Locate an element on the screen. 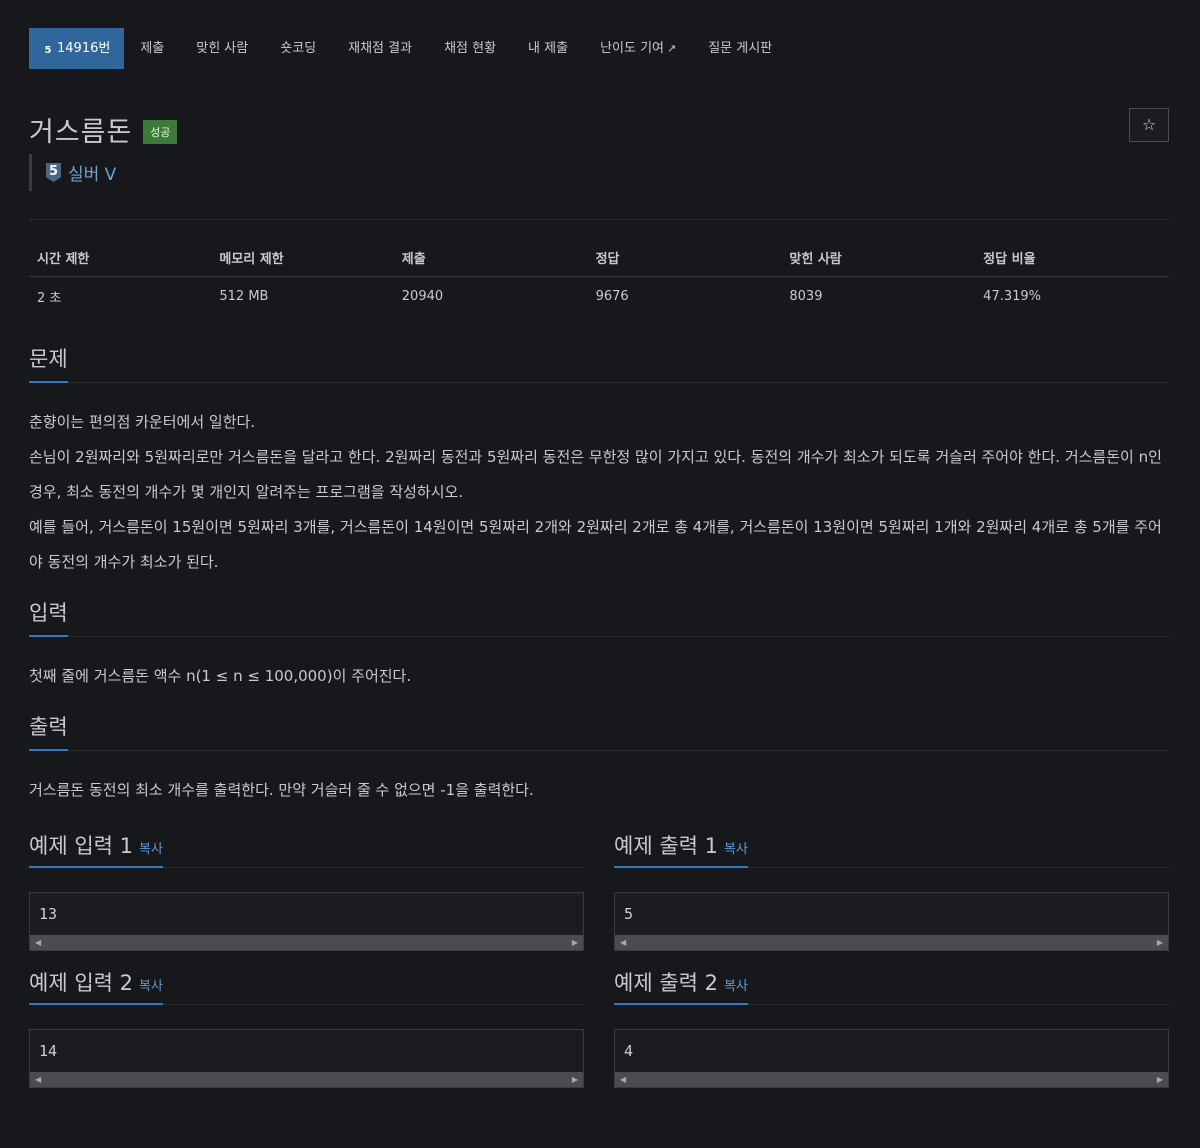 This screenshot has height=1148, width=1200. tier-label: 실버 V is located at coordinates (92, 172).